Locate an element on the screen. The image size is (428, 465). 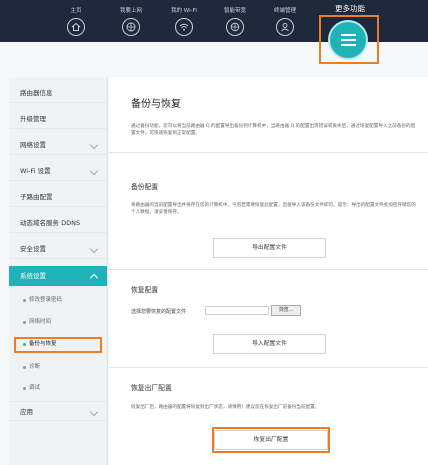
home-icon is located at coordinates (76, 27).